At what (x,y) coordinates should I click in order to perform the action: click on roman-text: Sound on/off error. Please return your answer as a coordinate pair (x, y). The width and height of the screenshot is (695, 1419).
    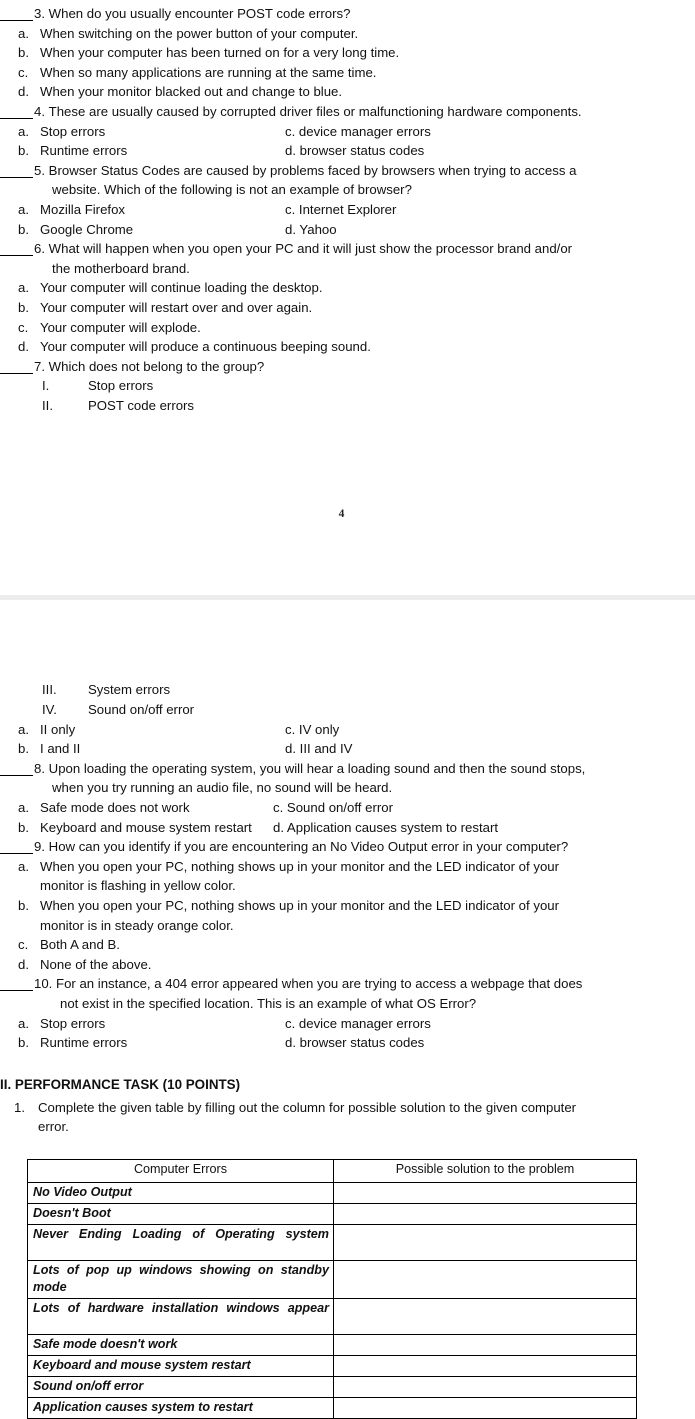
    Looking at the image, I should click on (141, 710).